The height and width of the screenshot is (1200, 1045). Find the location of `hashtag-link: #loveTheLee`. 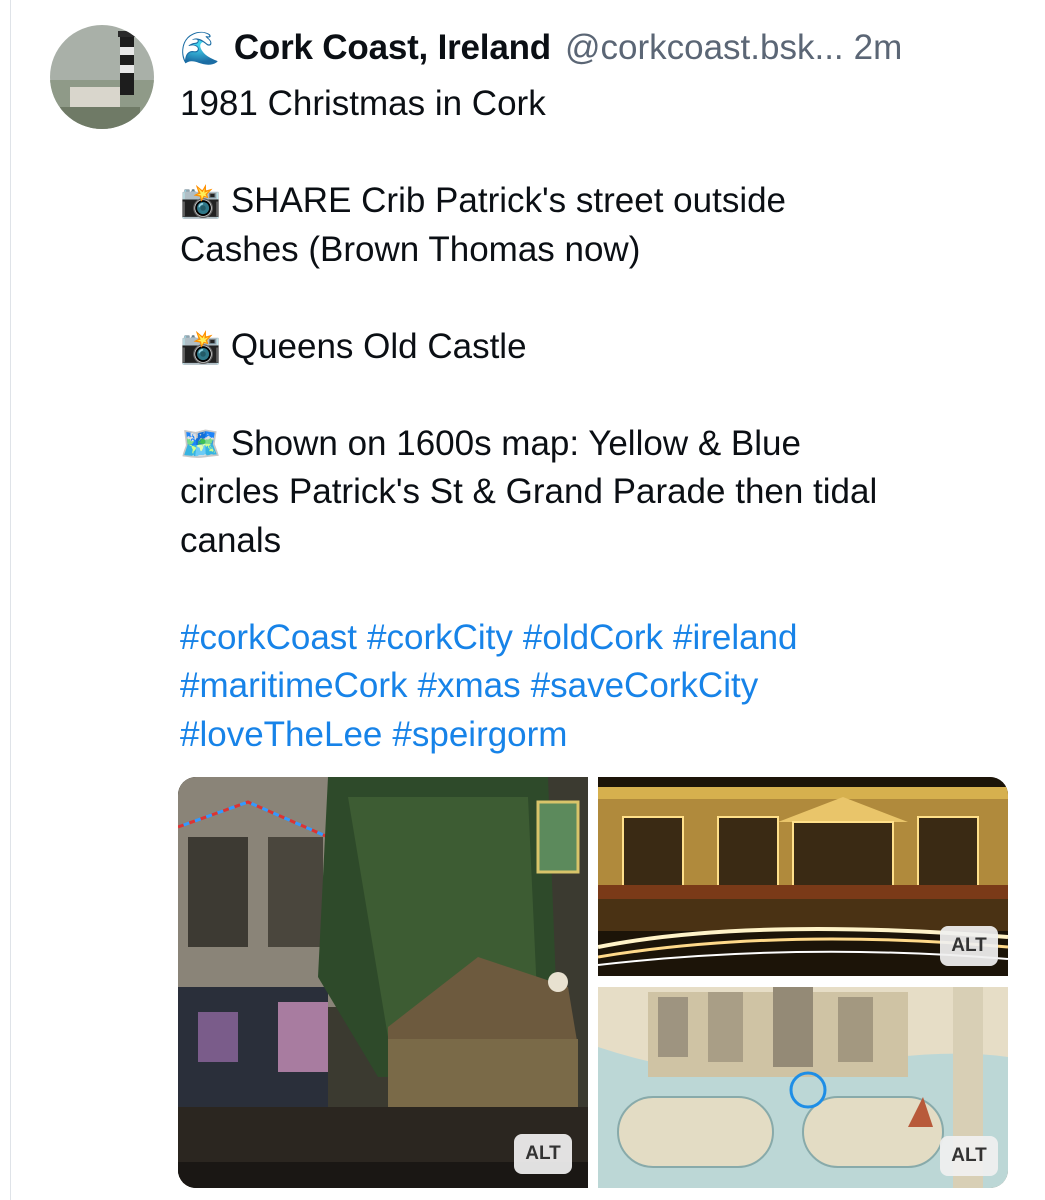

hashtag-link: #loveTheLee is located at coordinates (281, 734).